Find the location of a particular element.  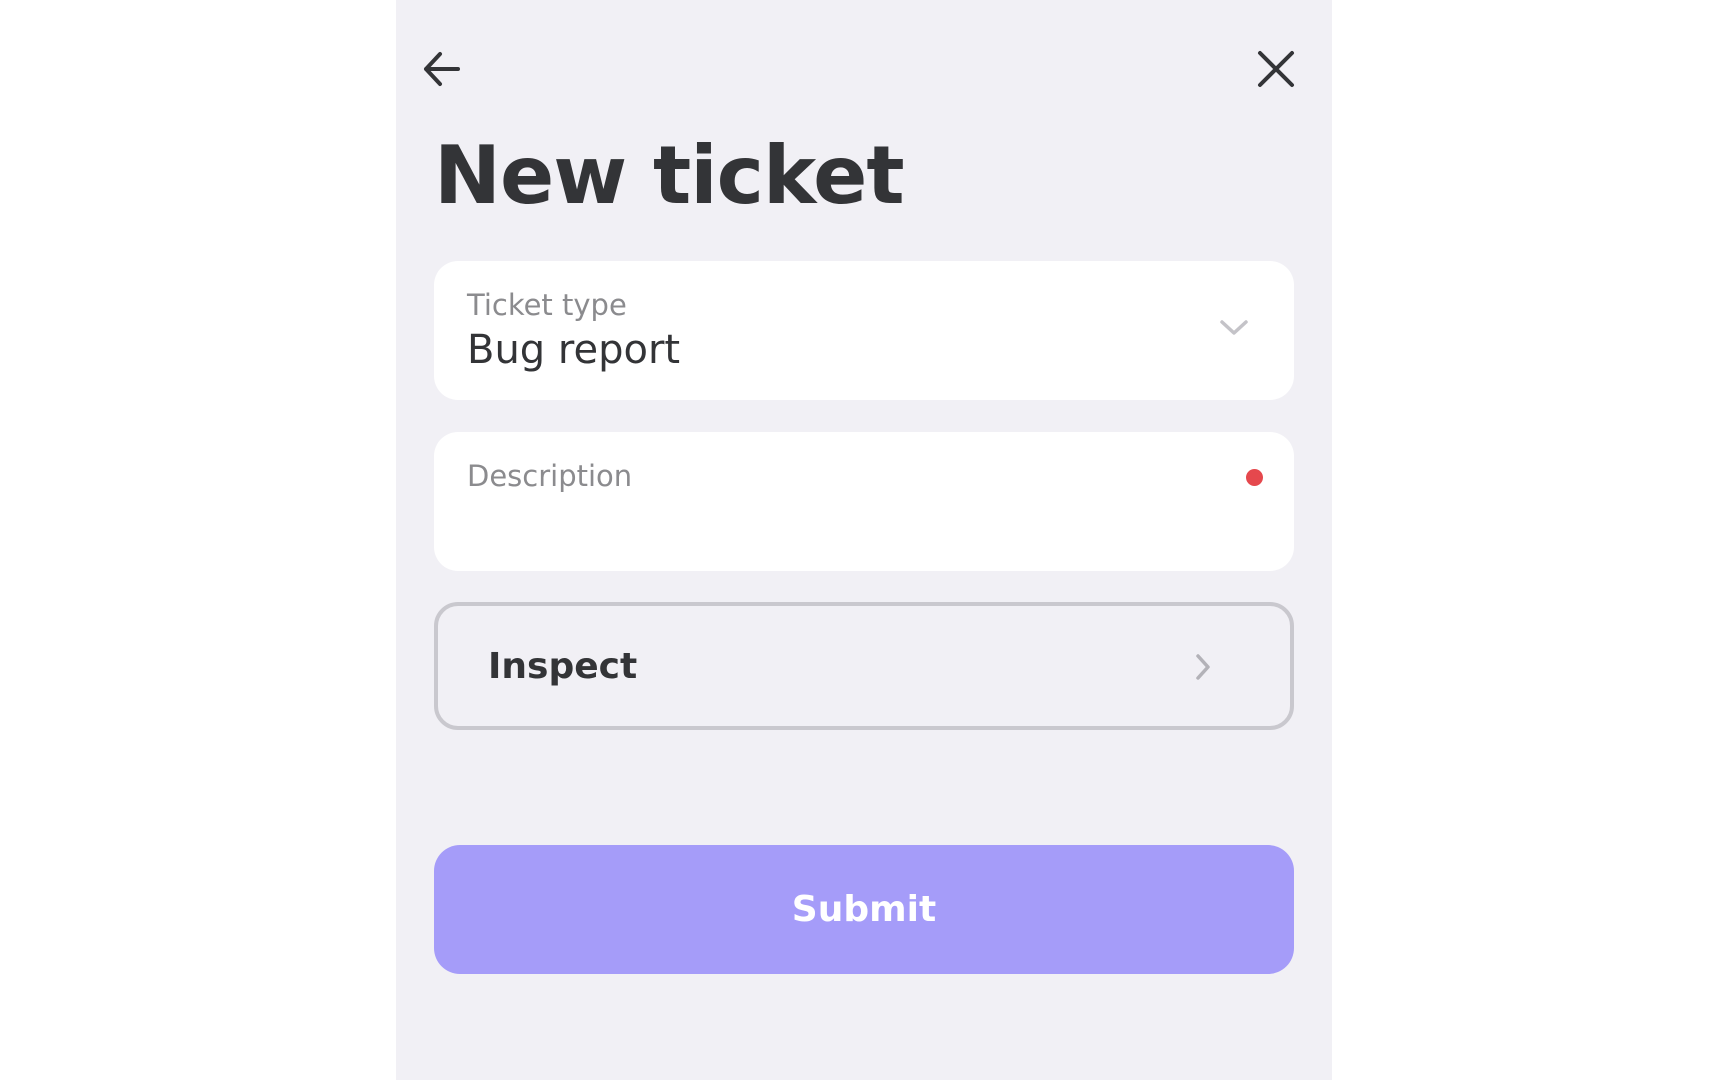

back-button is located at coordinates (442, 69).